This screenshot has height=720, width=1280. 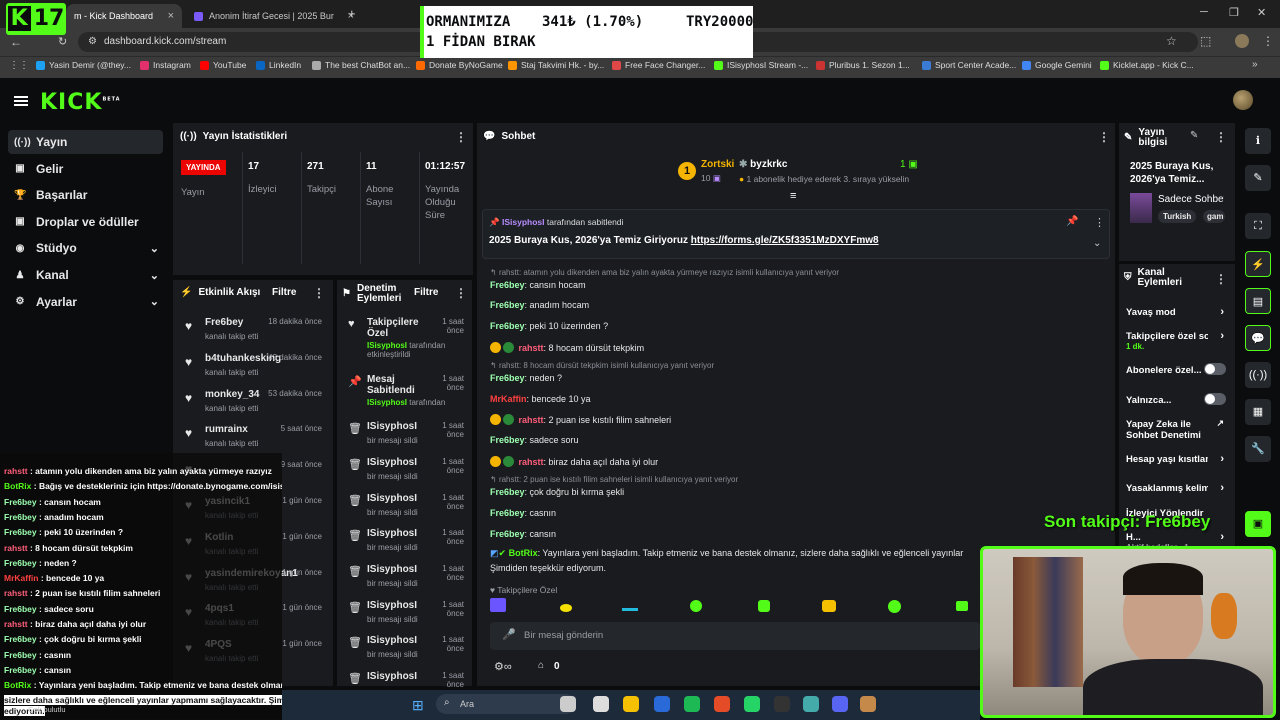 What do you see at coordinates (62, 41) in the screenshot?
I see `reload-icon: ↻` at bounding box center [62, 41].